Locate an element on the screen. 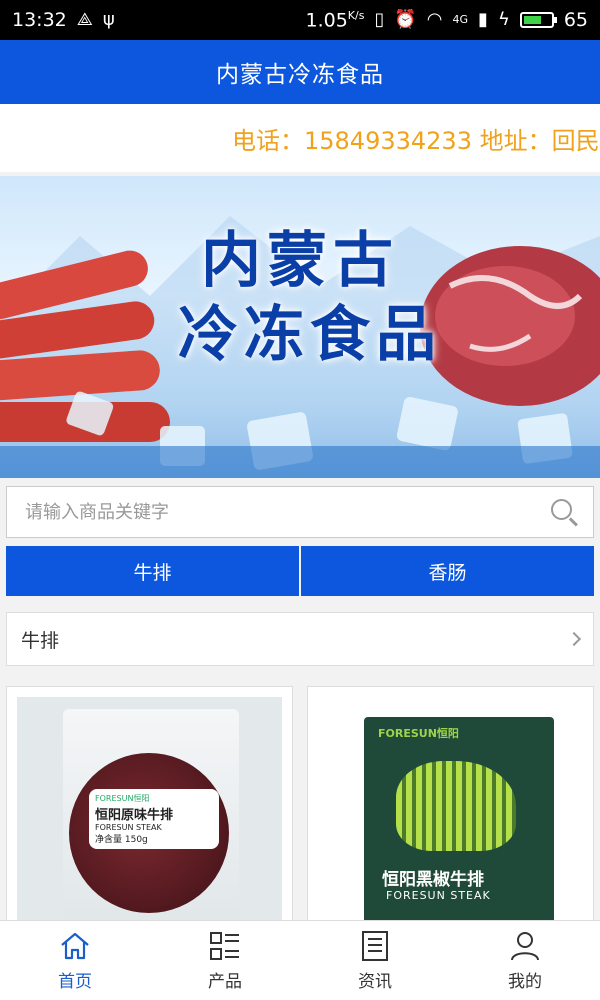 This screenshot has width=600, height=1000. search-input is located at coordinates (287, 512).